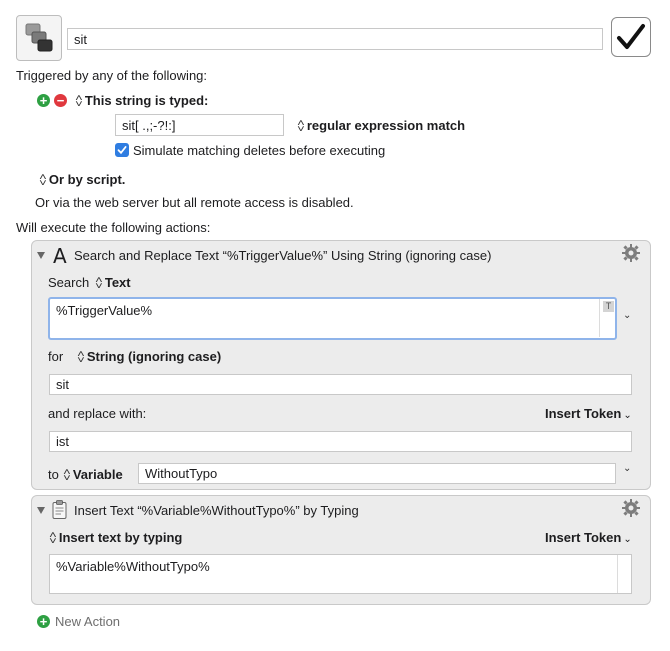 This screenshot has height=651, width=670. Describe the element at coordinates (340, 574) in the screenshot. I see `insert-text-area: %Variable%WithoutTypo%` at that location.